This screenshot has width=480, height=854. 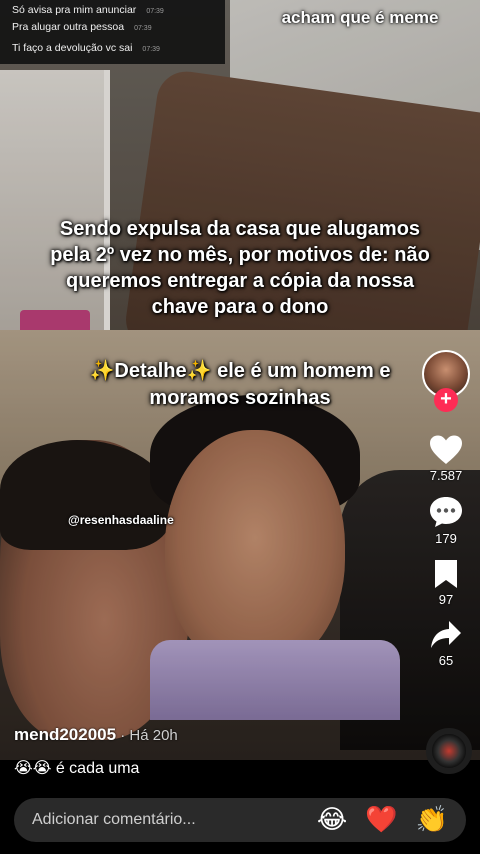 I want to click on share-button: 65, so click(x=446, y=643).